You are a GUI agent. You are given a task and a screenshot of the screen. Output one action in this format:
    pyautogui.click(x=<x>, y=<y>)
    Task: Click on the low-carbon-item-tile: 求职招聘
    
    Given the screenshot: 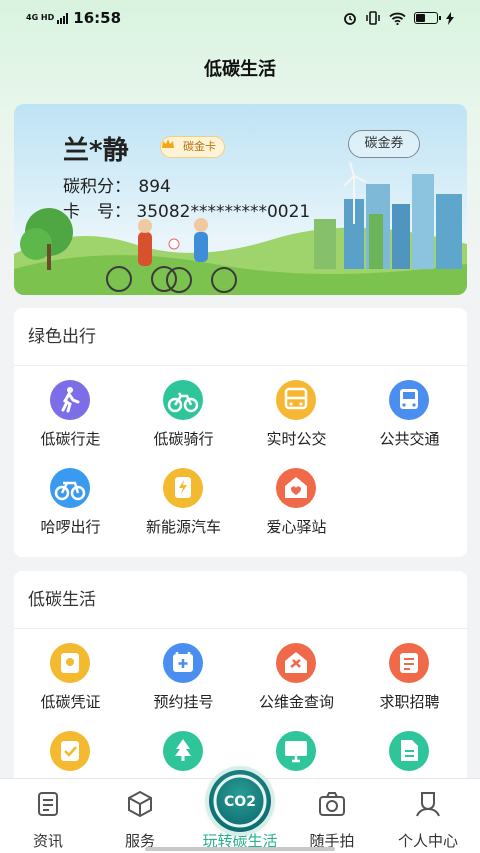 What is the action you would take?
    pyautogui.click(x=409, y=673)
    